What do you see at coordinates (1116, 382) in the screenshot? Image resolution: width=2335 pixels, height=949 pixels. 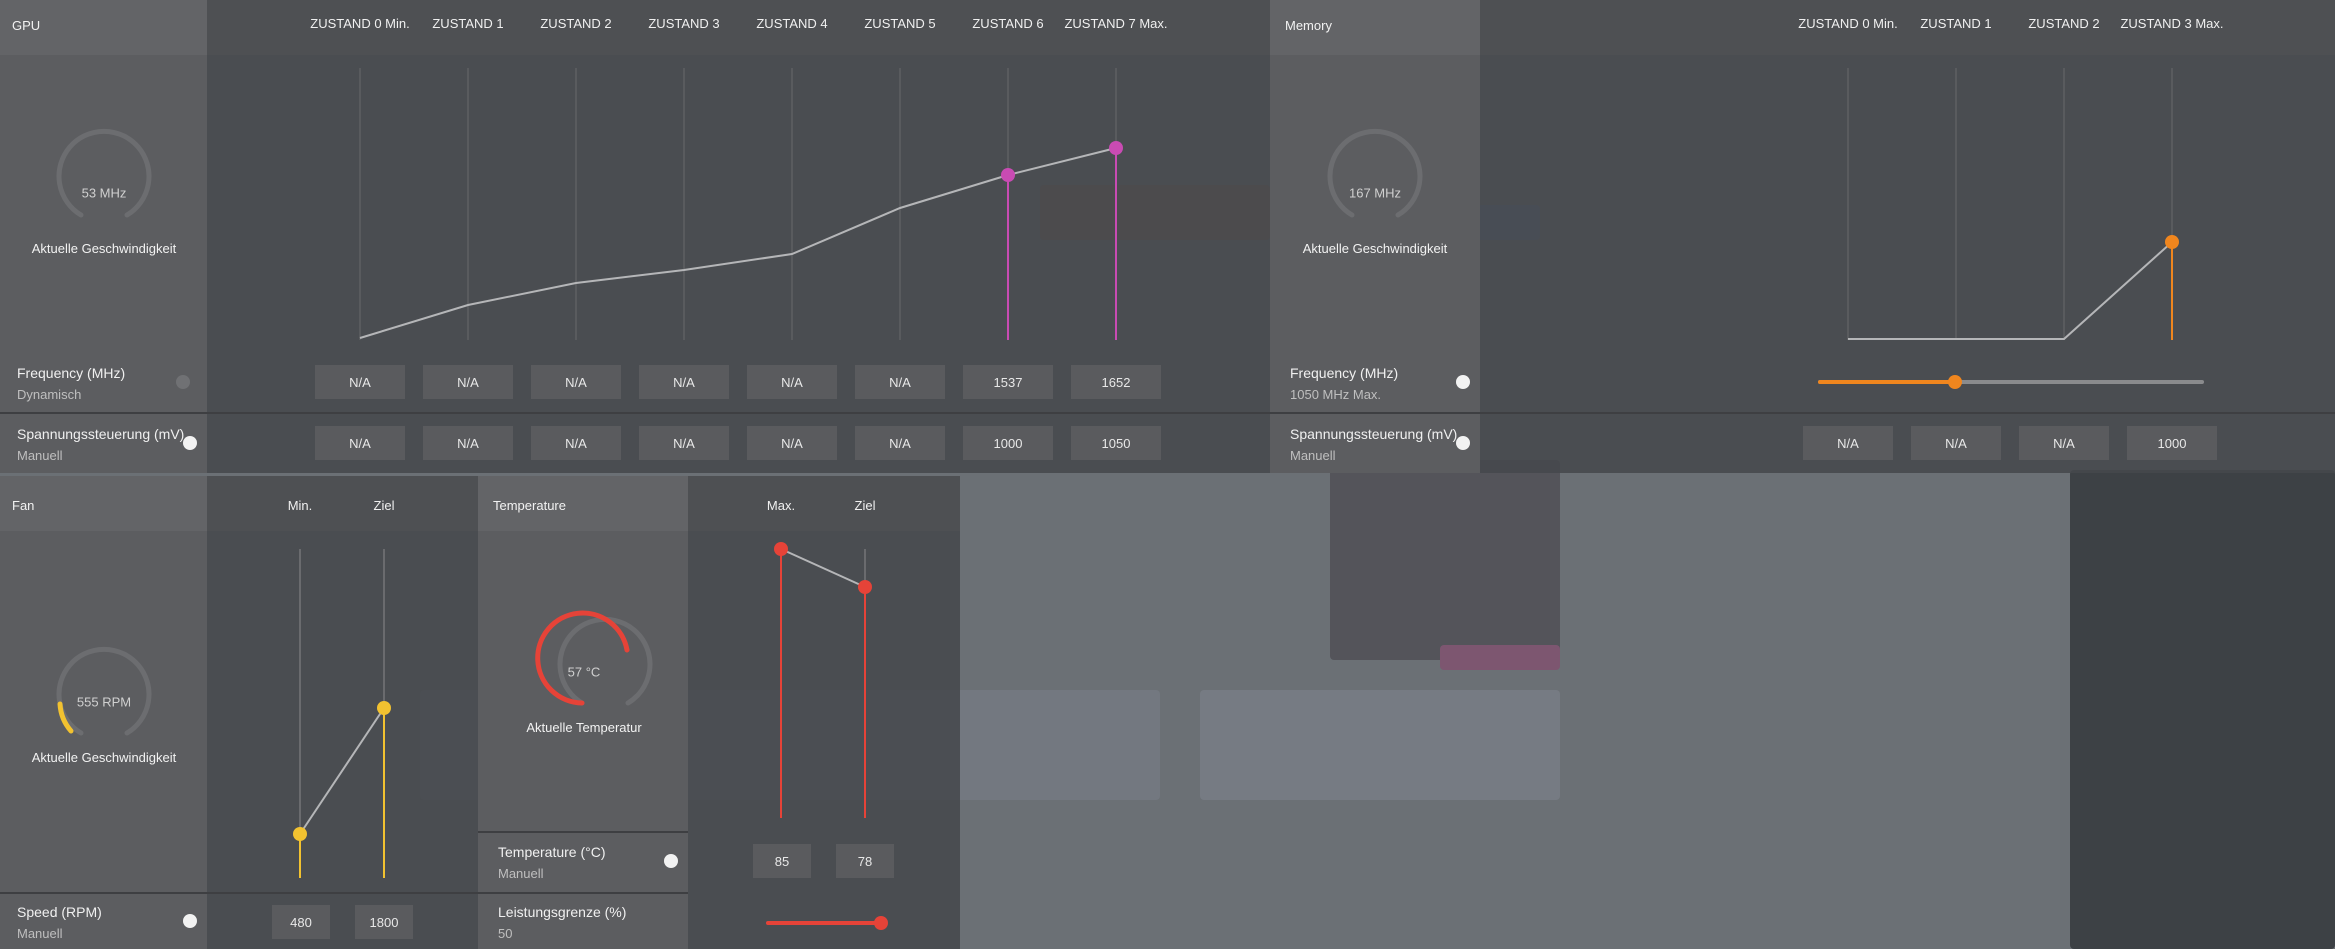 I see `gpu-frequency-field-7: 1652` at bounding box center [1116, 382].